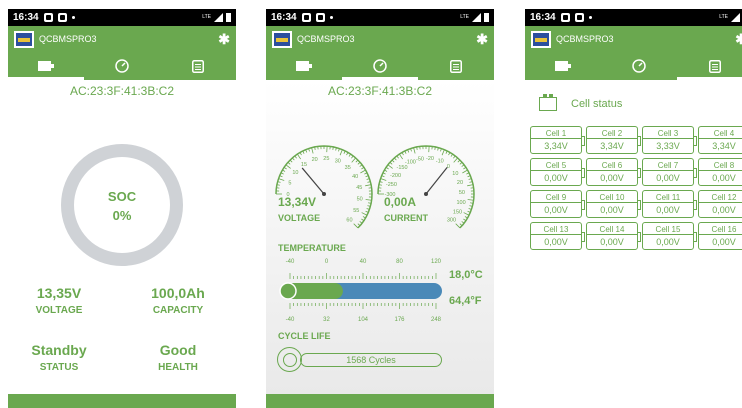 This screenshot has height=408, width=742. Describe the element at coordinates (668, 146) in the screenshot. I see `cell-voltage: 3,33V` at that location.